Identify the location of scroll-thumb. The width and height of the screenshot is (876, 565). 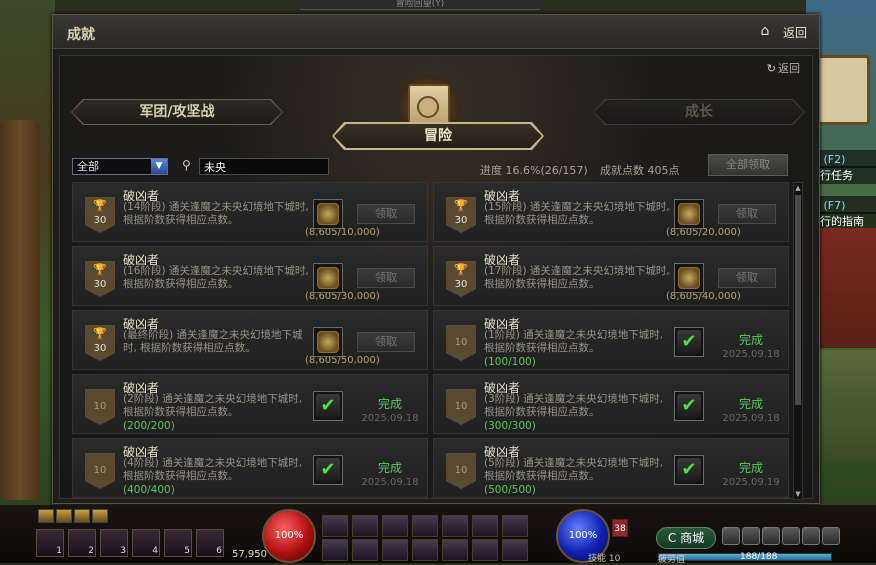
(798, 300).